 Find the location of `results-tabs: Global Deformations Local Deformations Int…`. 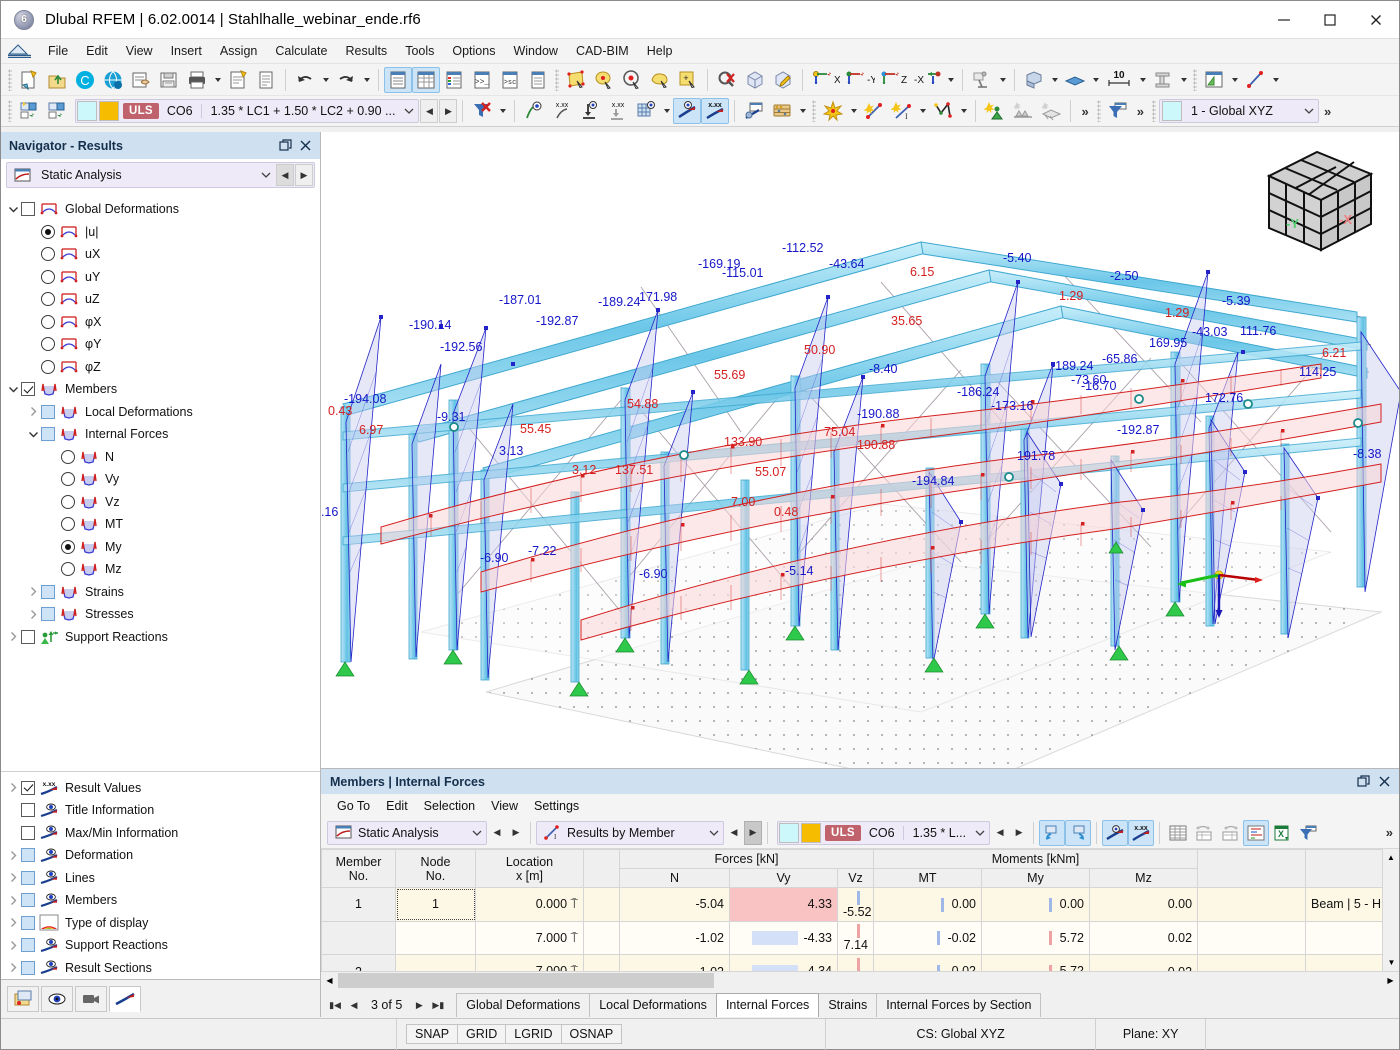

results-tabs: Global Deformations Local Deformations Int… is located at coordinates (749, 1005).